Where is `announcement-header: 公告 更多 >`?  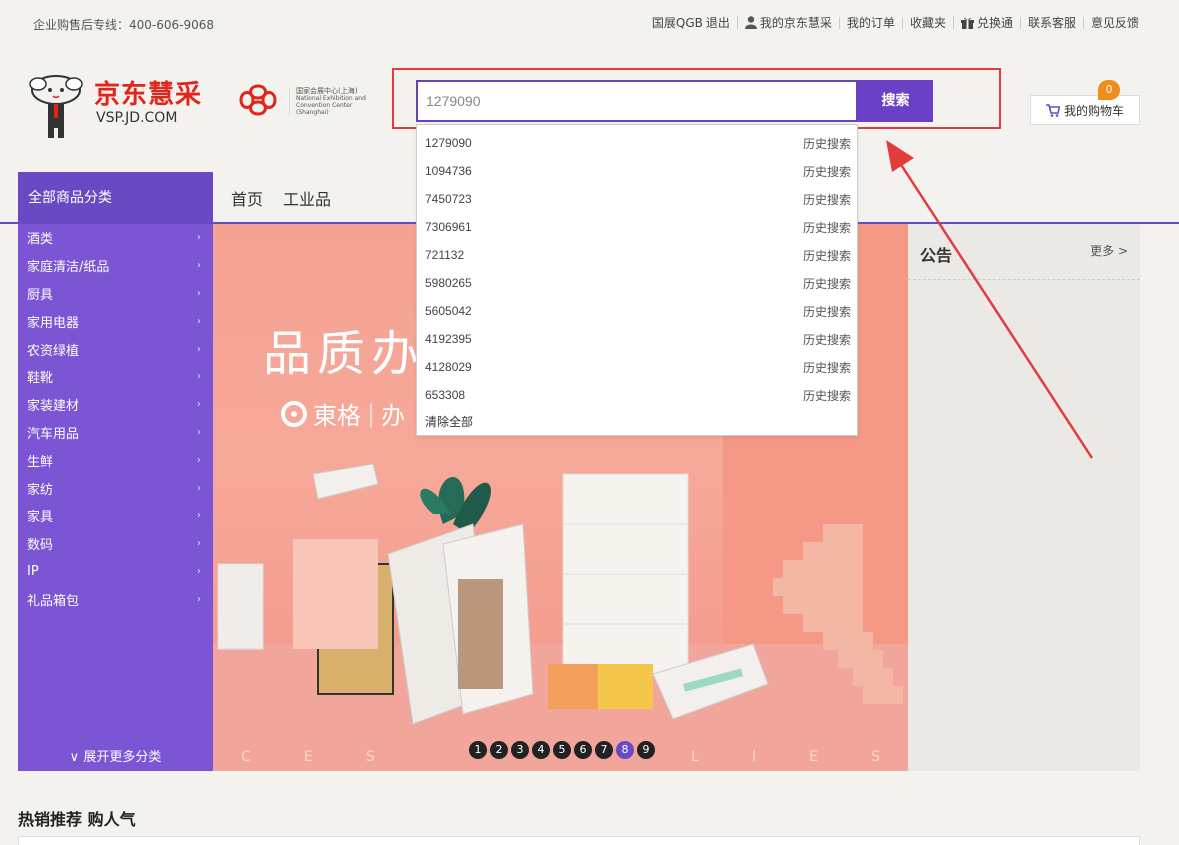 announcement-header: 公告 更多 > is located at coordinates (1024, 252).